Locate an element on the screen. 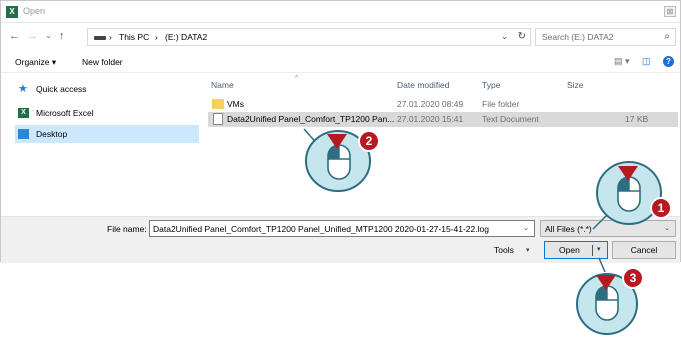  text-document-icon is located at coordinates (218, 119).